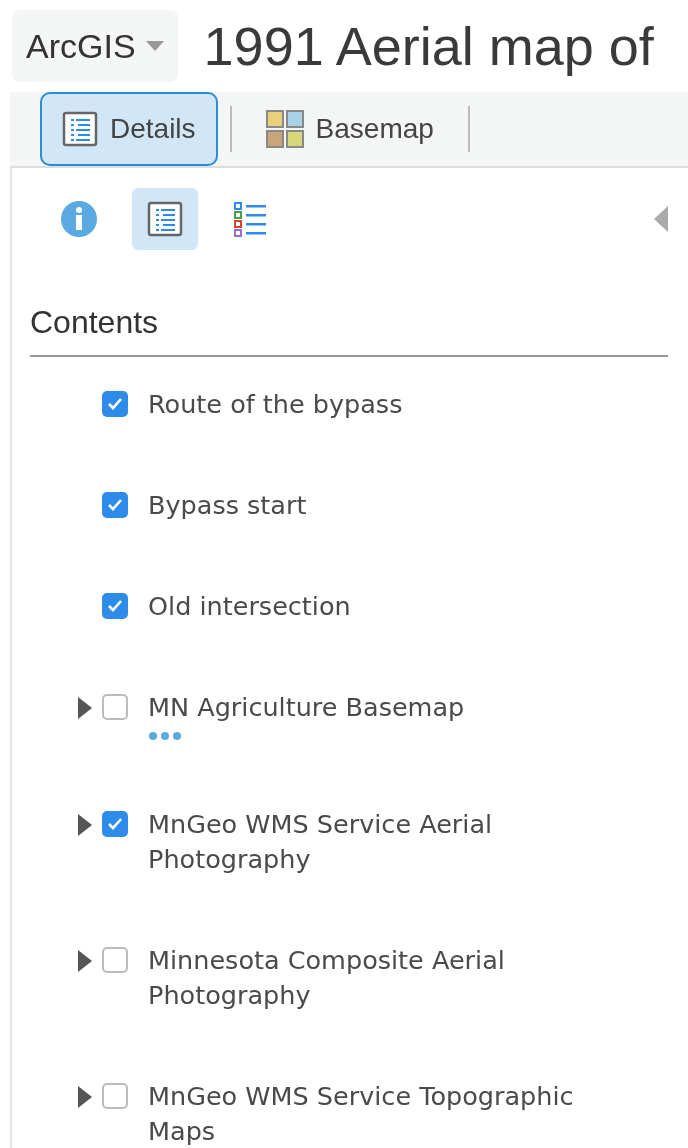 Image resolution: width=688 pixels, height=1148 pixels. I want to click on layer-name: MnGeo WMS Service Aerial Photography, so click(321, 842).